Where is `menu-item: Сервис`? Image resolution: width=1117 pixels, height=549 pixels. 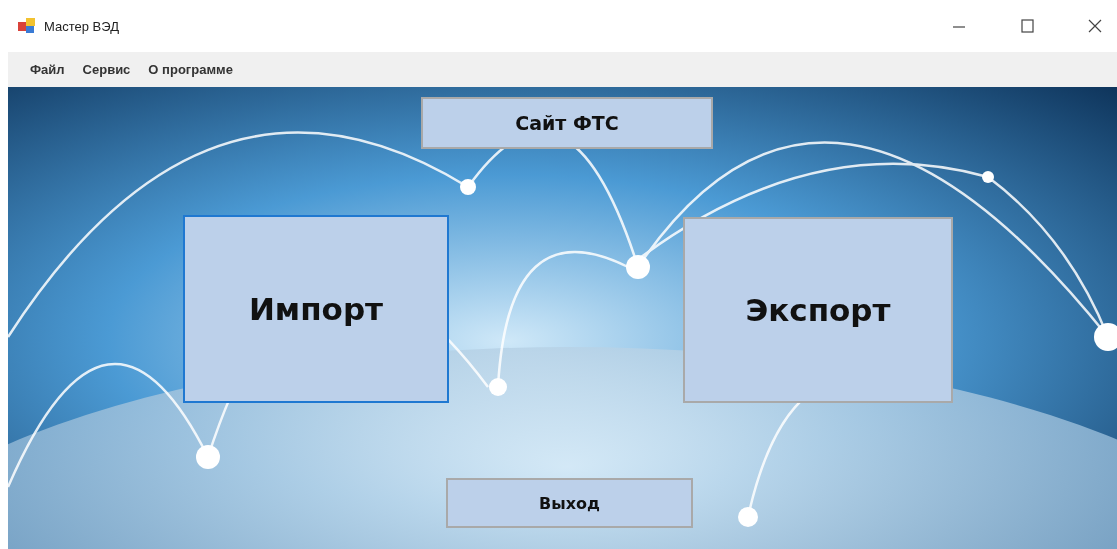 menu-item: Сервис is located at coordinates (106, 69).